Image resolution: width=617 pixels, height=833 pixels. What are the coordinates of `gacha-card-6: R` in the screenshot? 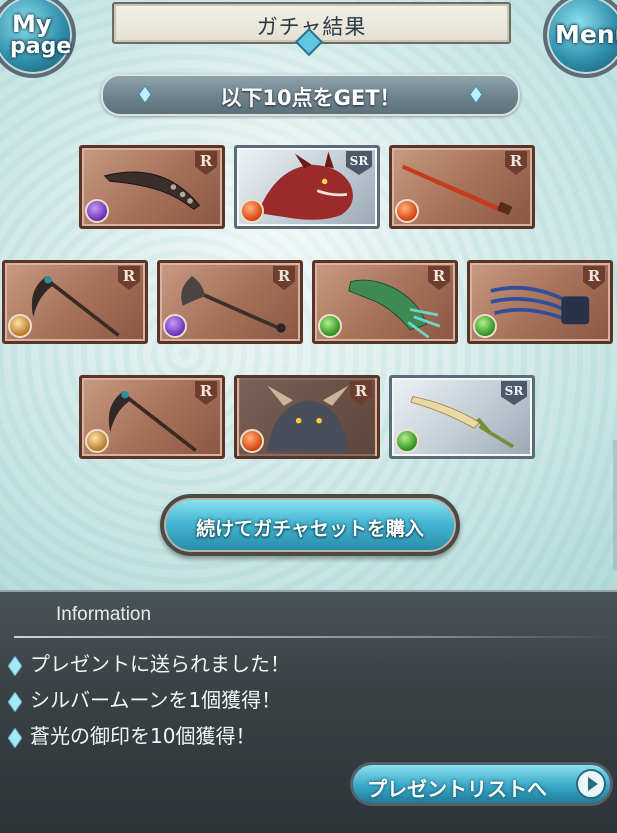 It's located at (385, 302).